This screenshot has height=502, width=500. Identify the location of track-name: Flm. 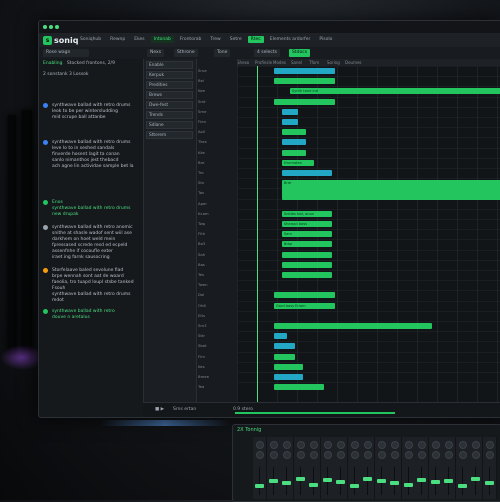
(201, 356).